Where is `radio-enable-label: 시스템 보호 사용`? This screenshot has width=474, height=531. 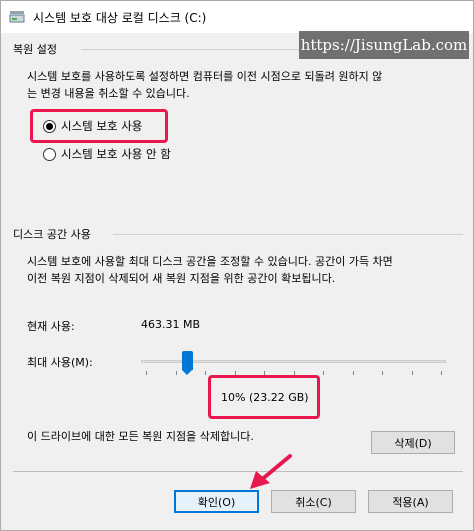
radio-enable-label: 시스템 보호 사용 is located at coordinates (102, 126).